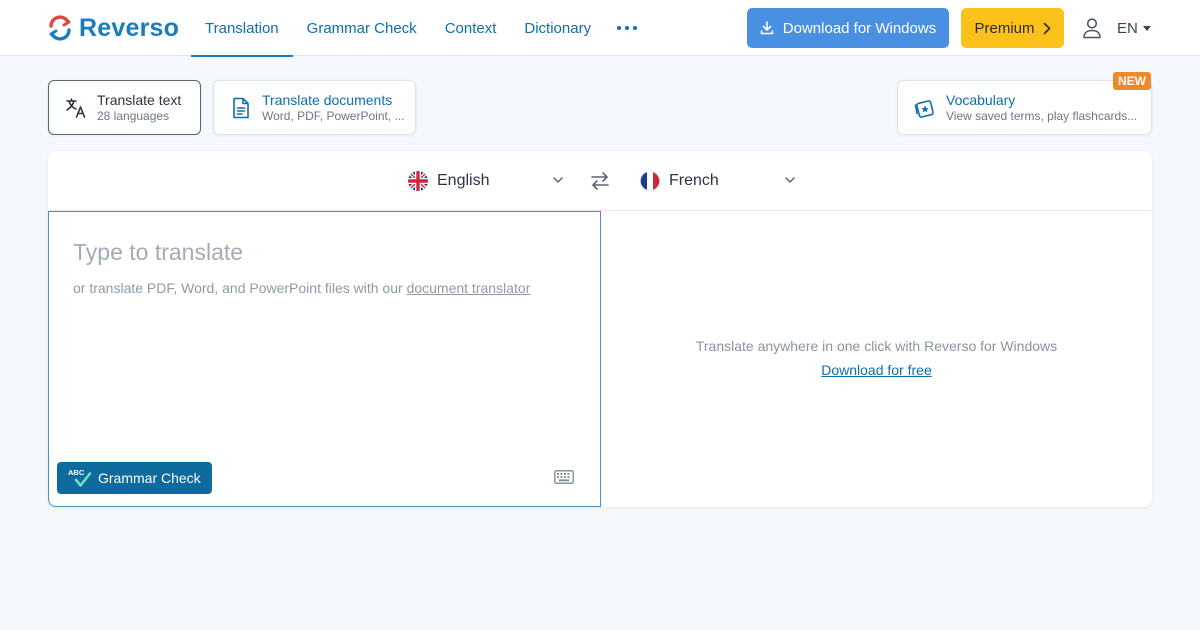 The width and height of the screenshot is (1200, 630). I want to click on document-translator-link: document translator, so click(469, 288).